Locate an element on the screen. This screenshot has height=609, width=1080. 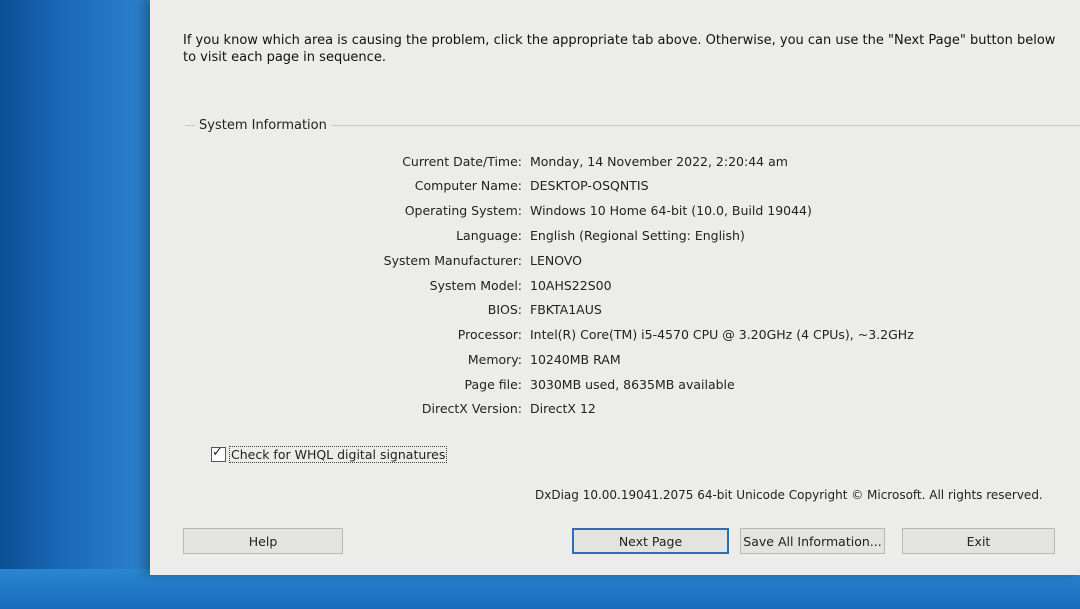
checkmark-icon: ✓ is located at coordinates (217, 452).